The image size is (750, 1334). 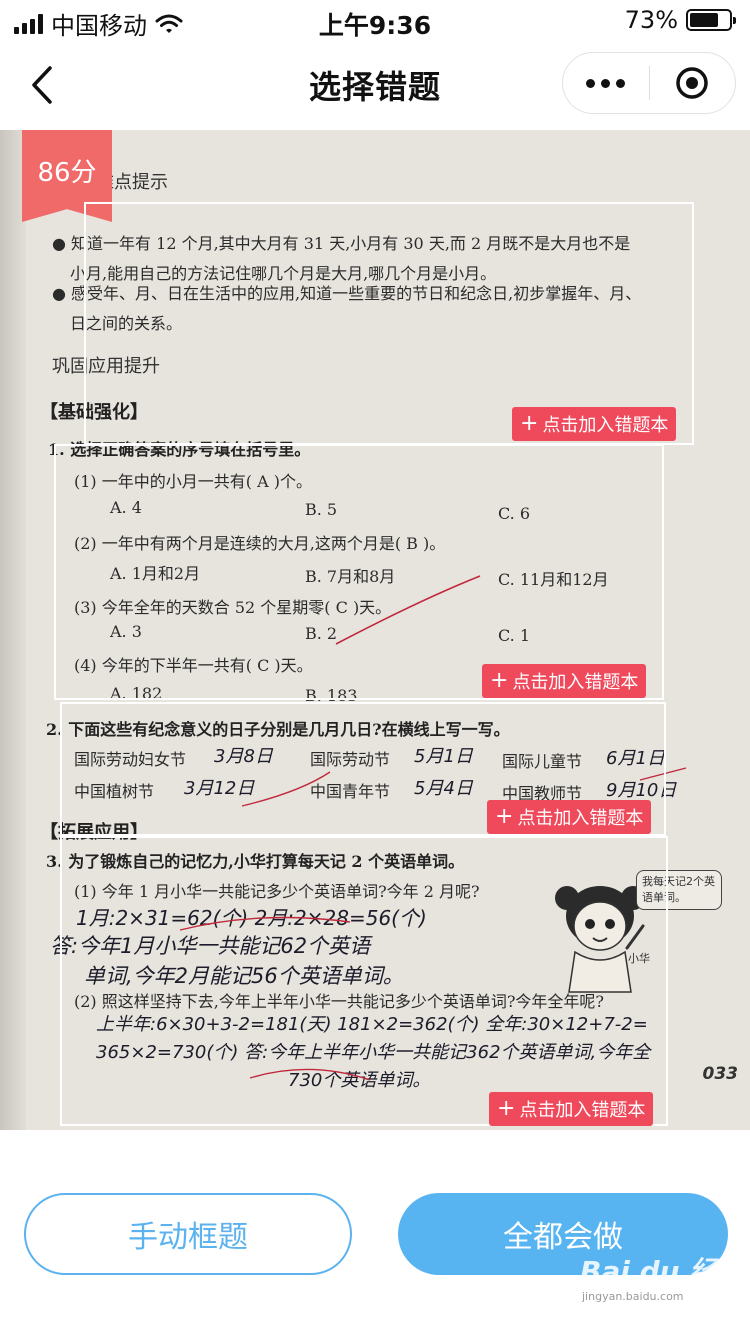 I want to click on mini-program-capsule, so click(x=649, y=83).